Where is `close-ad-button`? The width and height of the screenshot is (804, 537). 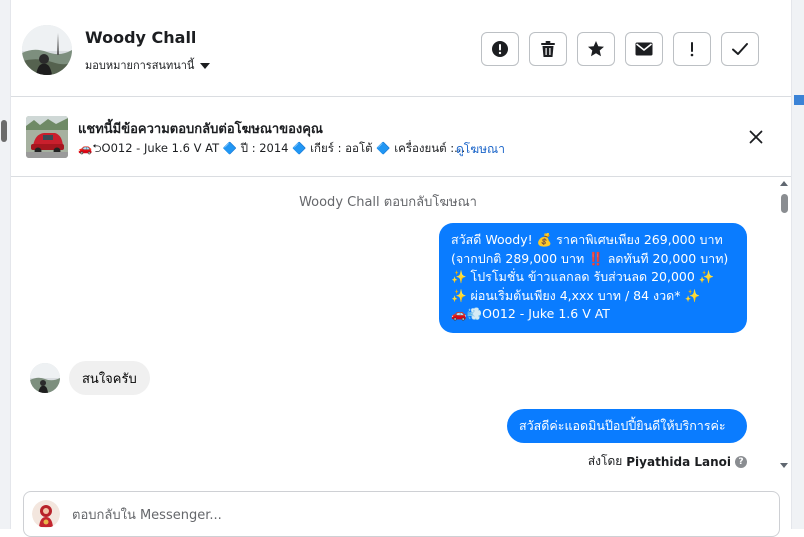 close-ad-button is located at coordinates (756, 137).